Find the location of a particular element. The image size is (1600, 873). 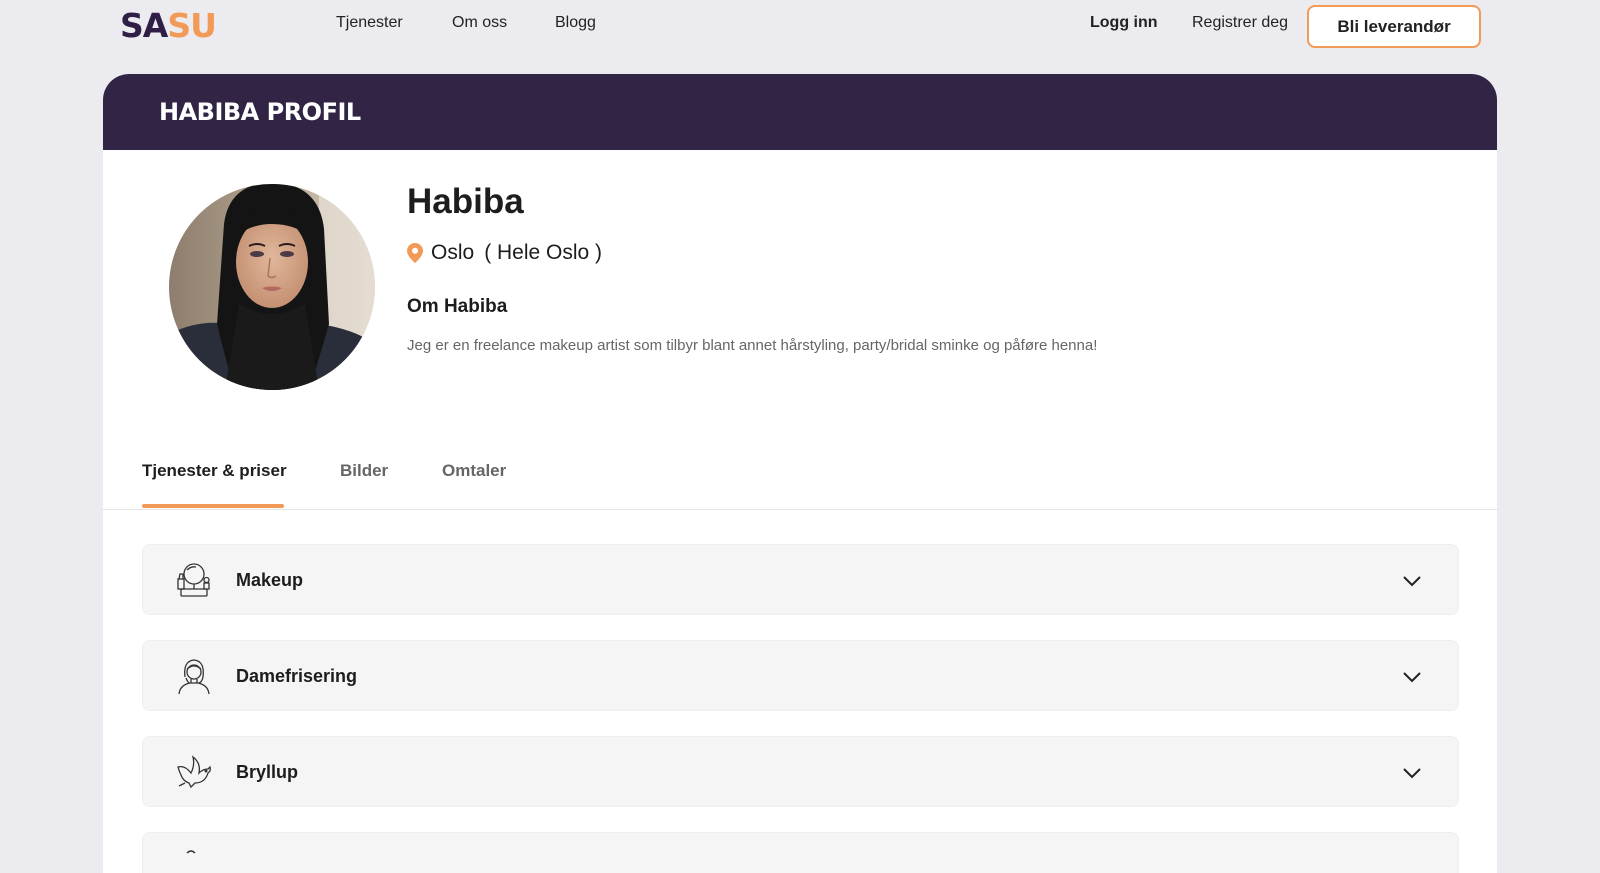

nav-link-tjenester: Tjenester is located at coordinates (369, 23).